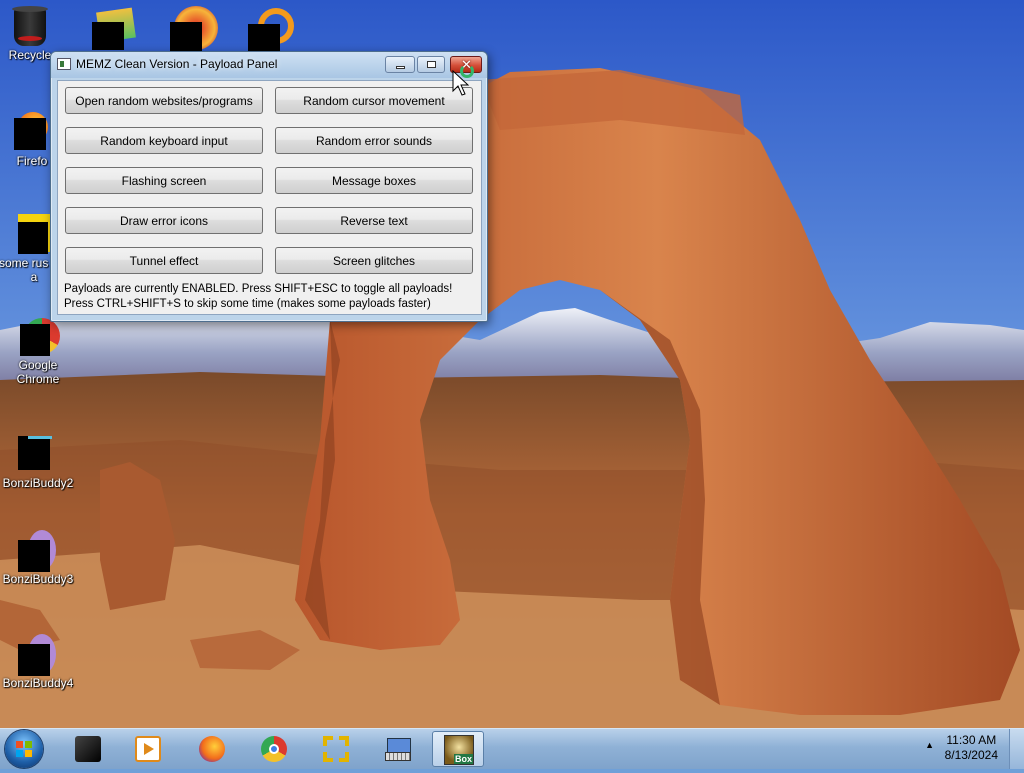 Image resolution: width=1024 pixels, height=773 pixels. I want to click on taskbar-app-black, so click(88, 749).